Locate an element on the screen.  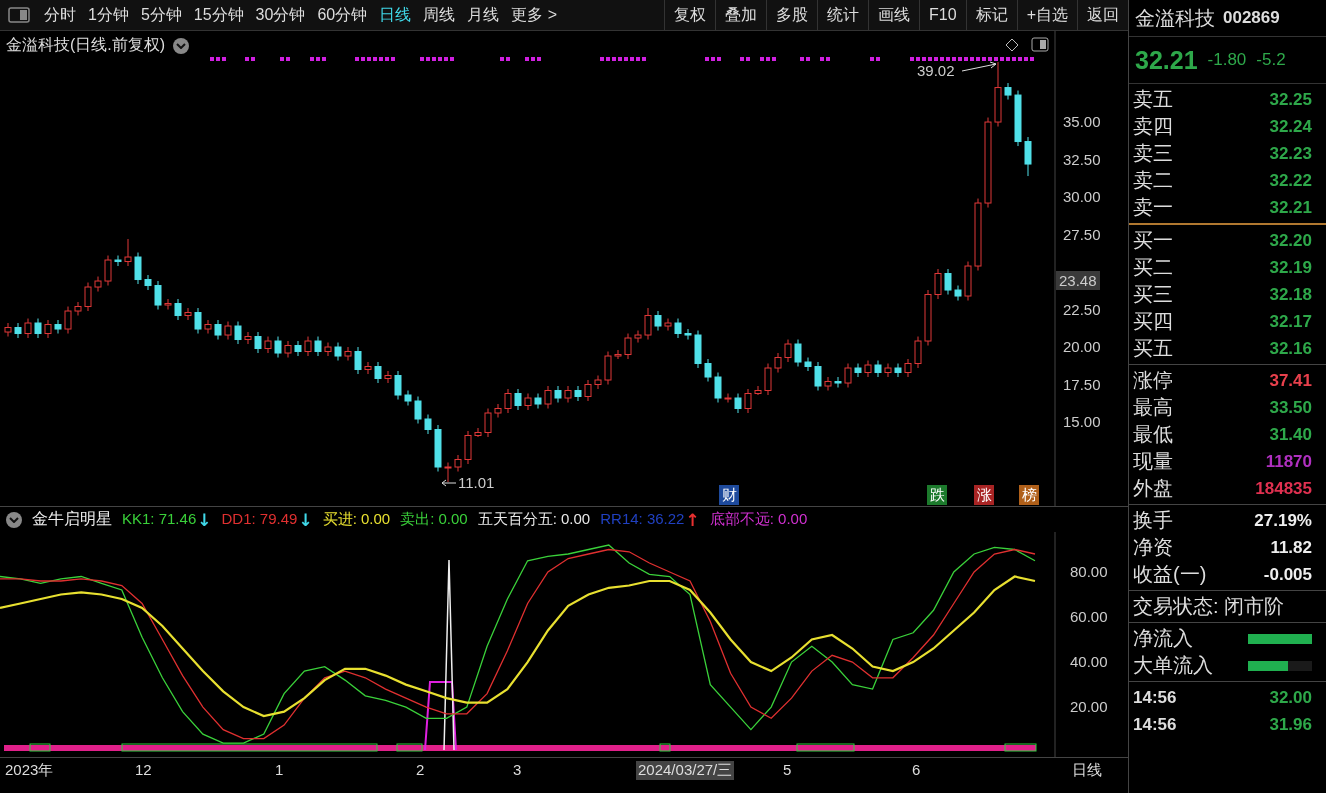
stat-label: 现量 is located at coordinates (1153, 461).